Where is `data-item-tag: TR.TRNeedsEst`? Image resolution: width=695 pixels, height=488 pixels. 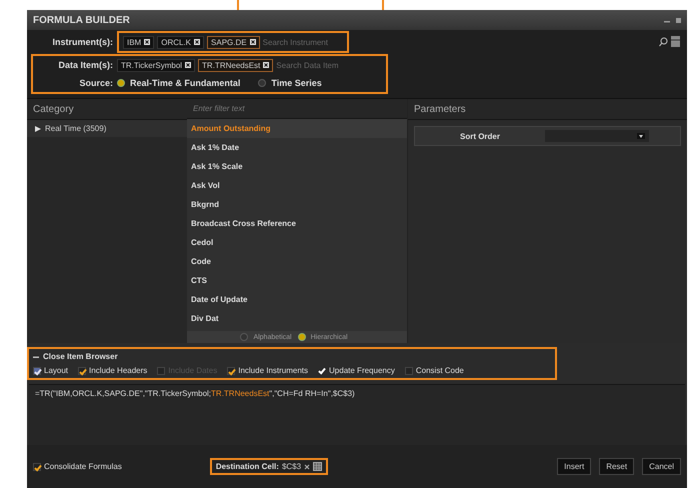
data-item-tag: TR.TRNeedsEst is located at coordinates (236, 65).